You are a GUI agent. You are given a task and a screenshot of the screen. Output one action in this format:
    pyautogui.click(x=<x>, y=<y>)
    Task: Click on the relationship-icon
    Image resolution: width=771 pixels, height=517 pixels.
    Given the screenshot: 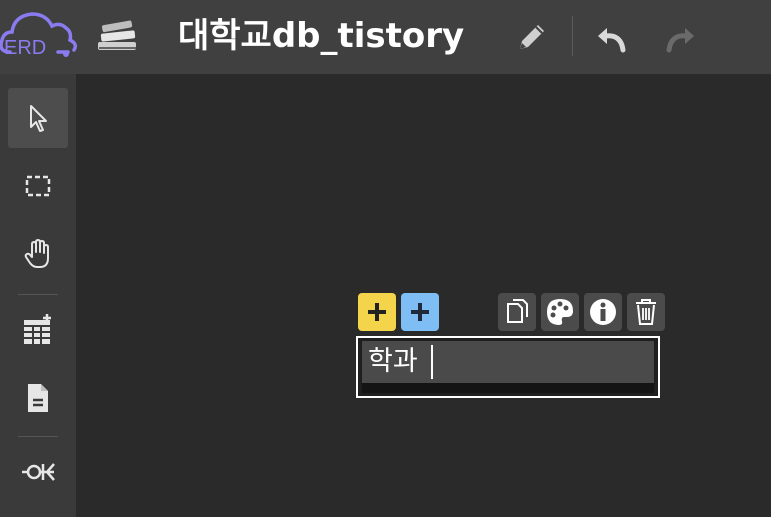 What is the action you would take?
    pyautogui.click(x=38, y=472)
    